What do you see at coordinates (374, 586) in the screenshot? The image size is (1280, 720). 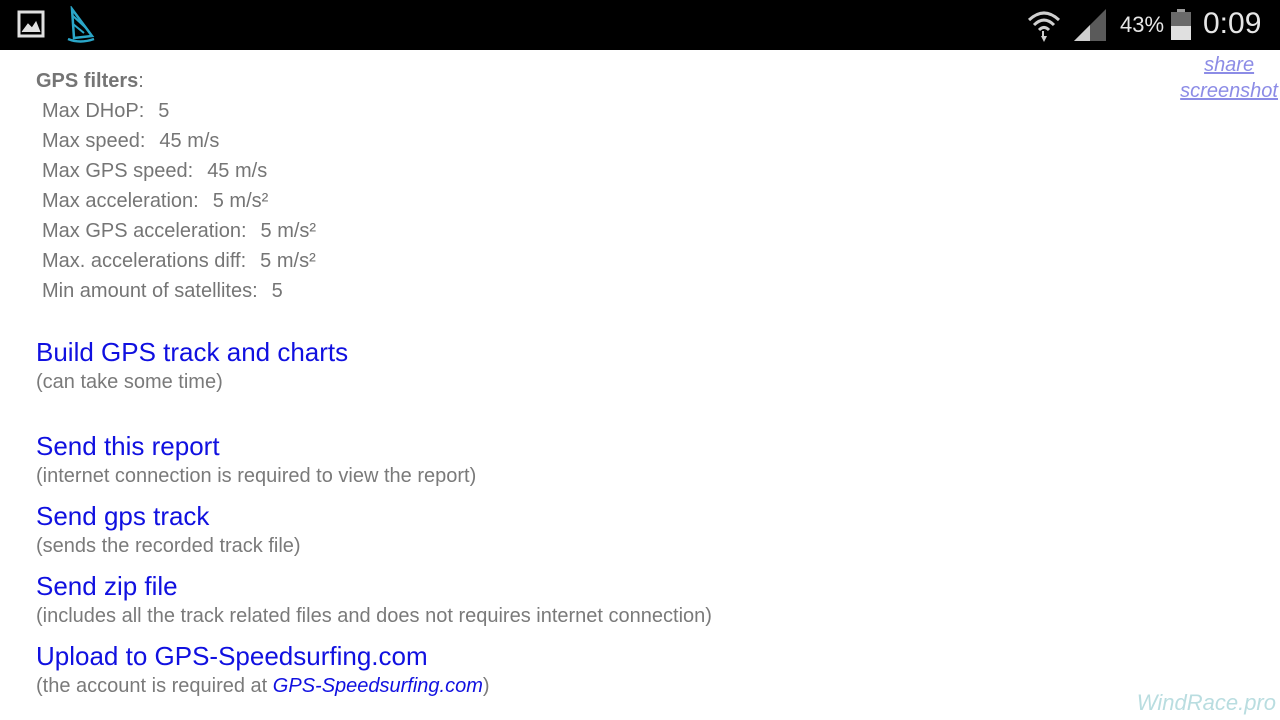 I see `send-zip-file-link: Send zip file` at bounding box center [374, 586].